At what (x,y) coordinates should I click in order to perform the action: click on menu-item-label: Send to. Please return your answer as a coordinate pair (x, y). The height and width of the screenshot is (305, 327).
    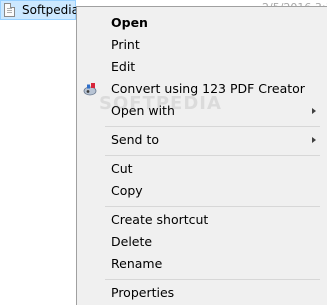
    Looking at the image, I should click on (135, 139).